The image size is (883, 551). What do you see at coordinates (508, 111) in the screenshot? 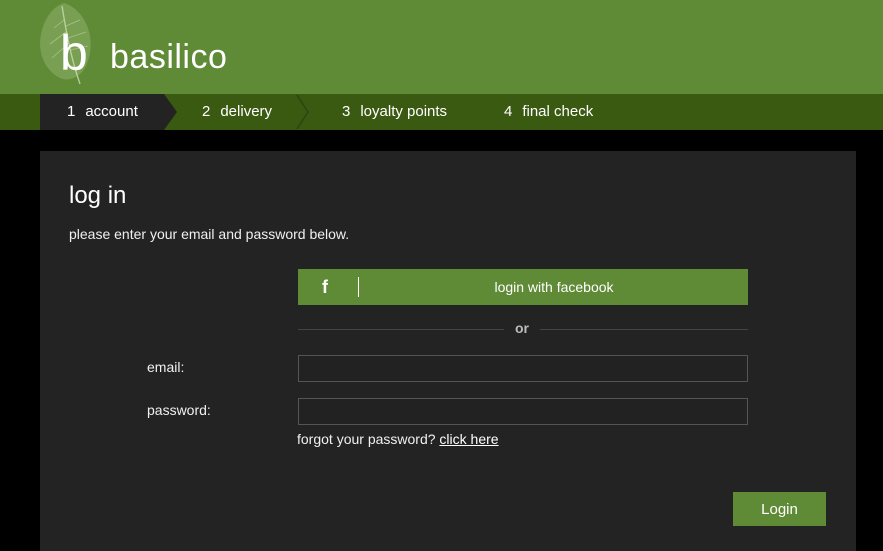
I see `step-number: 4` at bounding box center [508, 111].